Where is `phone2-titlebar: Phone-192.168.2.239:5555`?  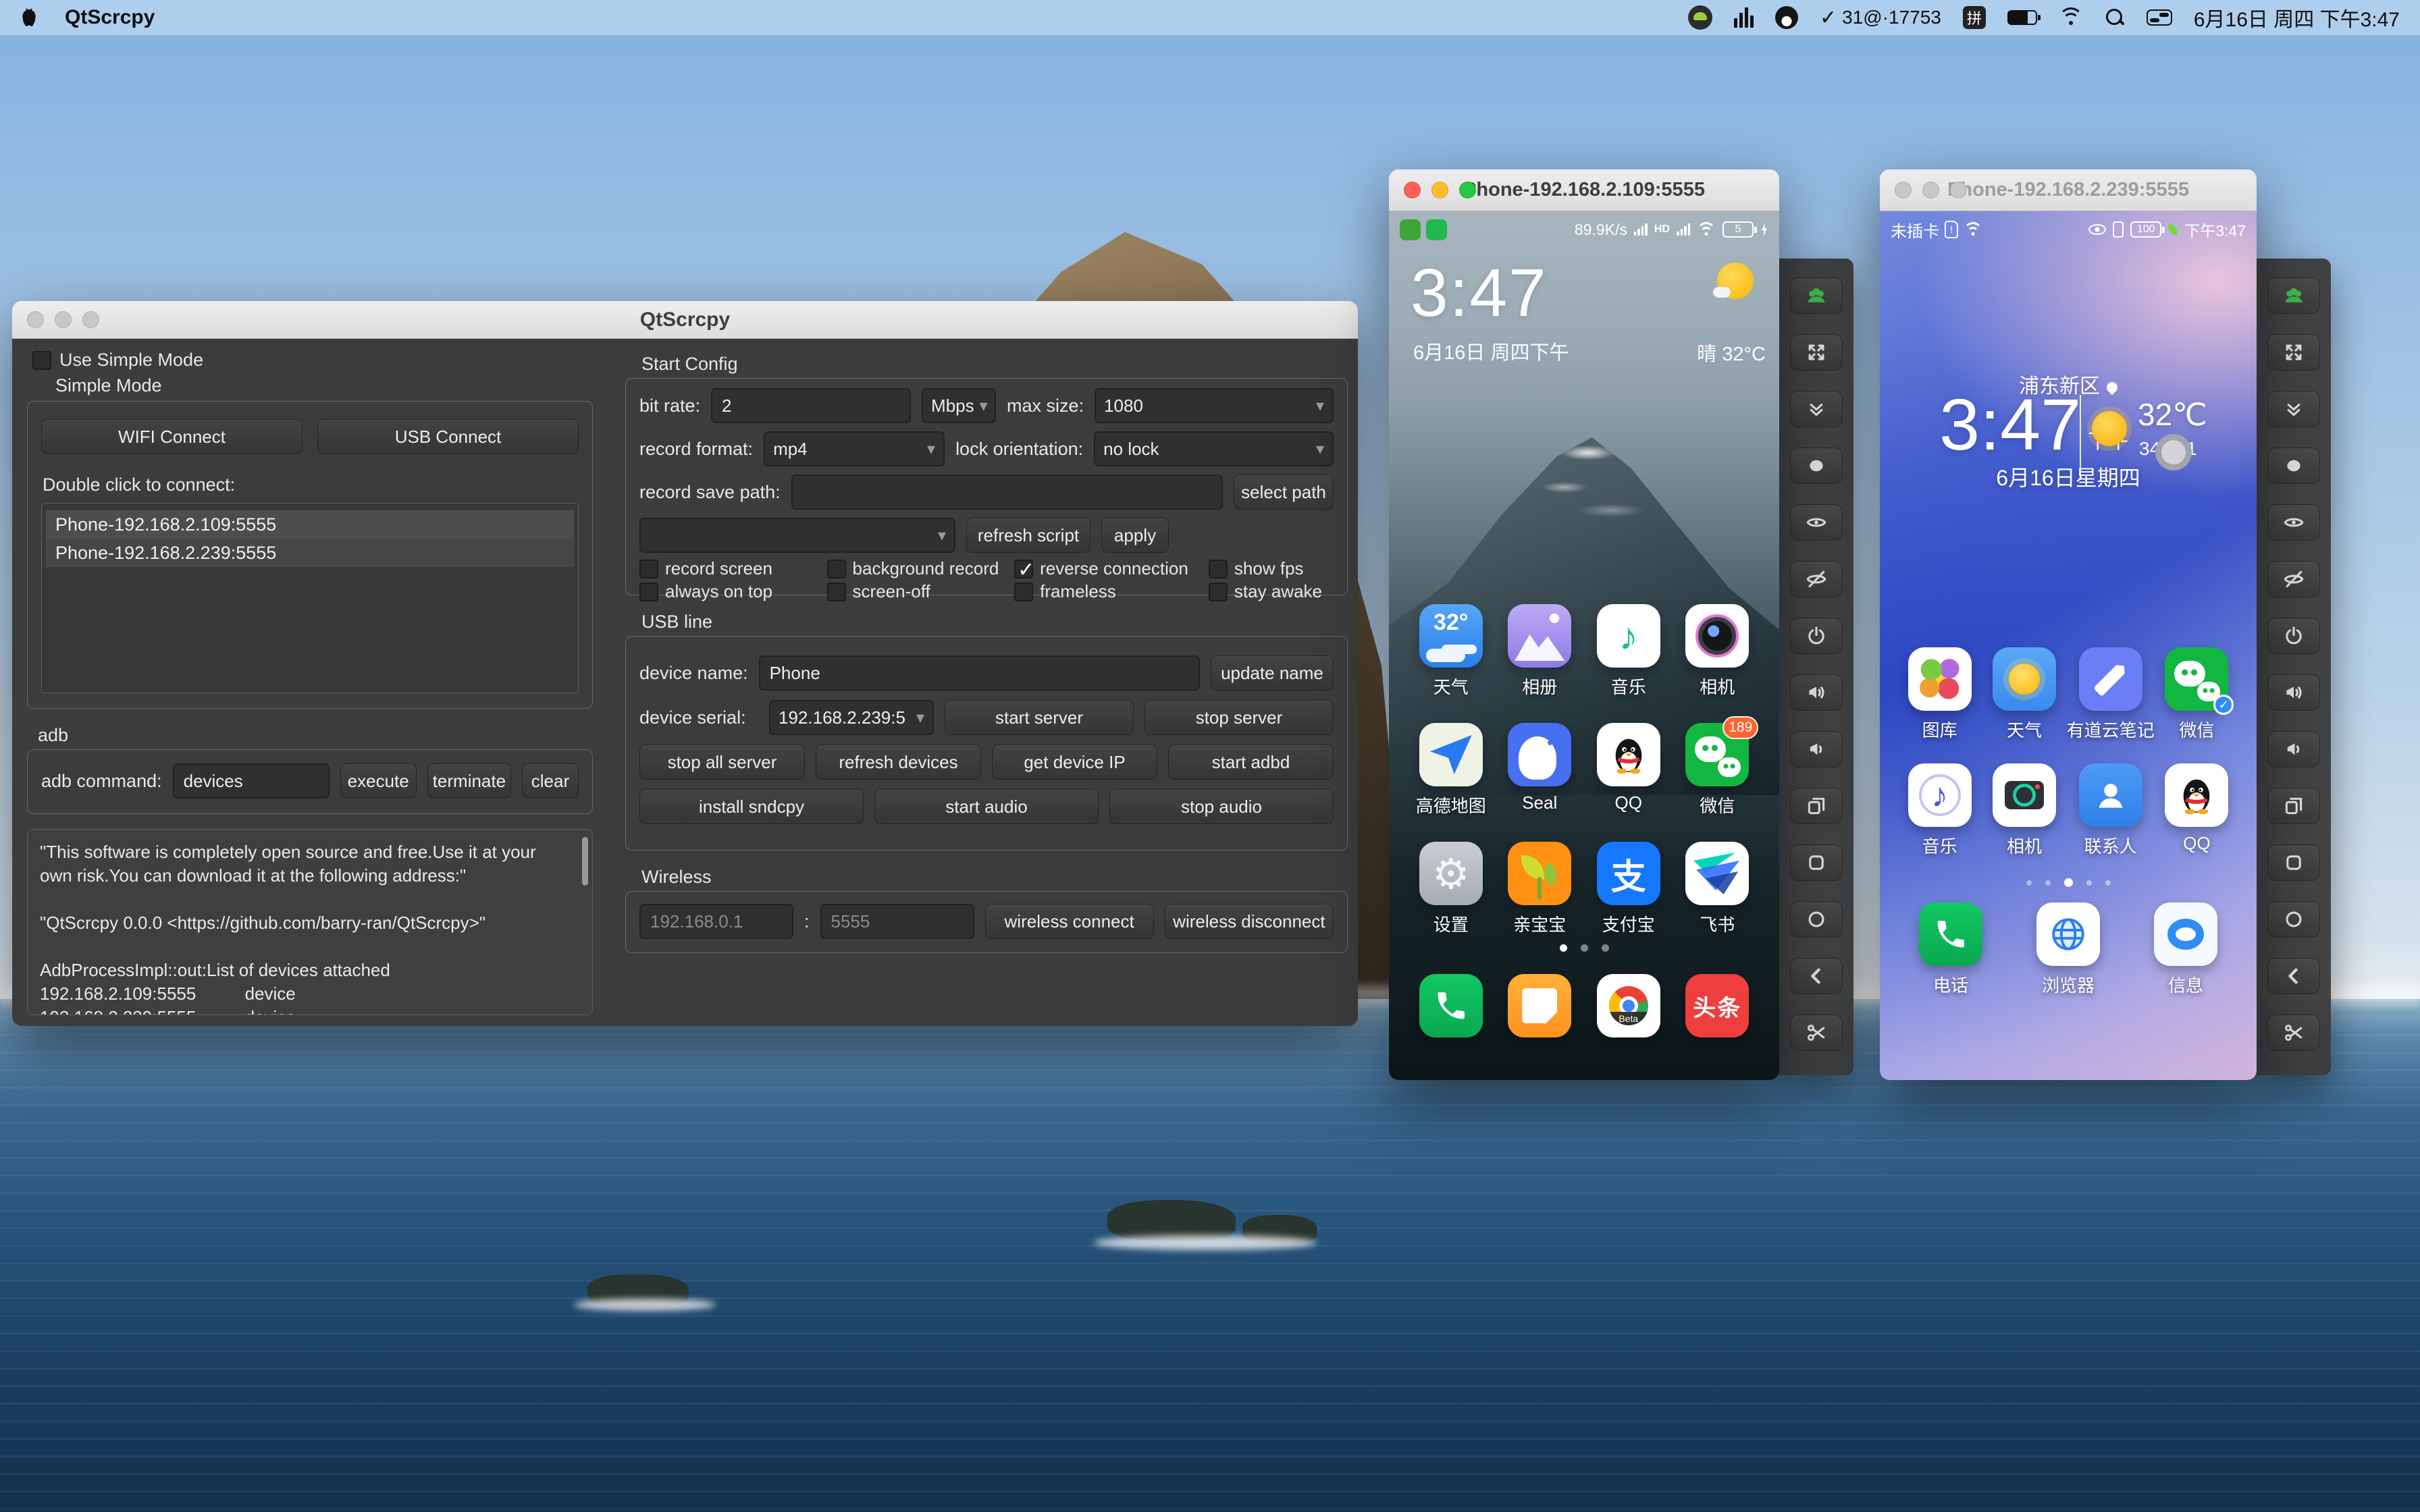
phone2-titlebar: Phone-192.168.2.239:5555 is located at coordinates (2068, 190).